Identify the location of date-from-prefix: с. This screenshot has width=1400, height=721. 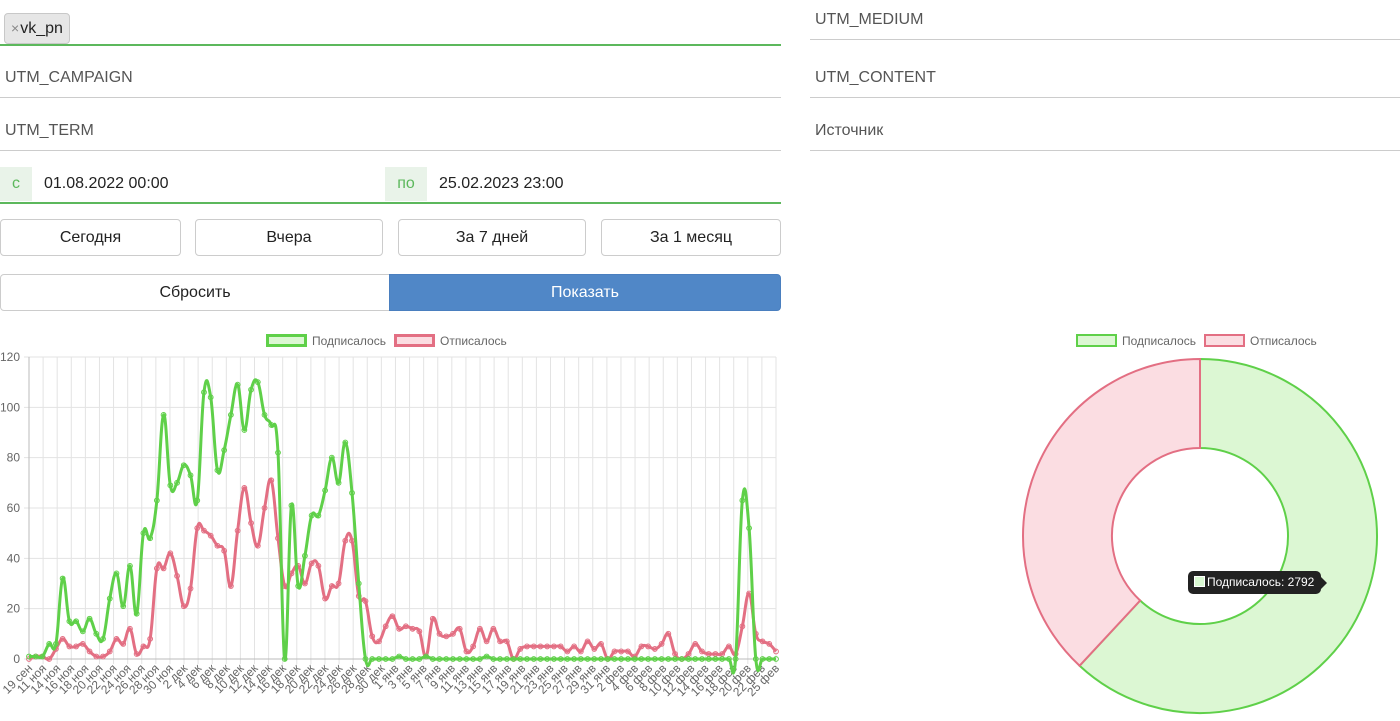
(16, 184).